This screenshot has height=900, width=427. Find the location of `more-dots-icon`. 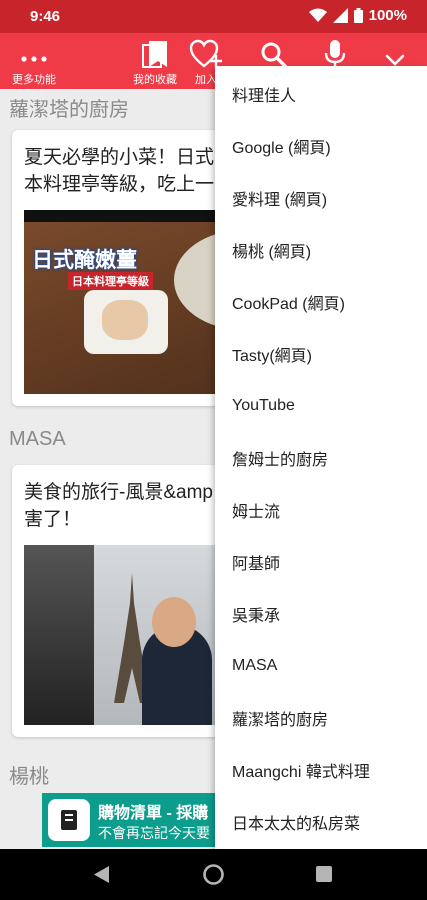

more-dots-icon is located at coordinates (34, 51).